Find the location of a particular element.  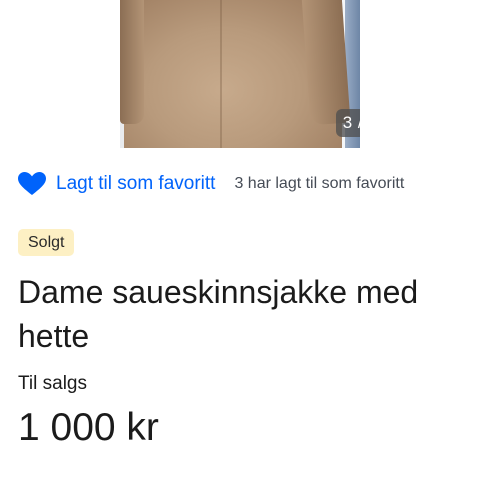

status-badge: Solgt is located at coordinates (46, 242).